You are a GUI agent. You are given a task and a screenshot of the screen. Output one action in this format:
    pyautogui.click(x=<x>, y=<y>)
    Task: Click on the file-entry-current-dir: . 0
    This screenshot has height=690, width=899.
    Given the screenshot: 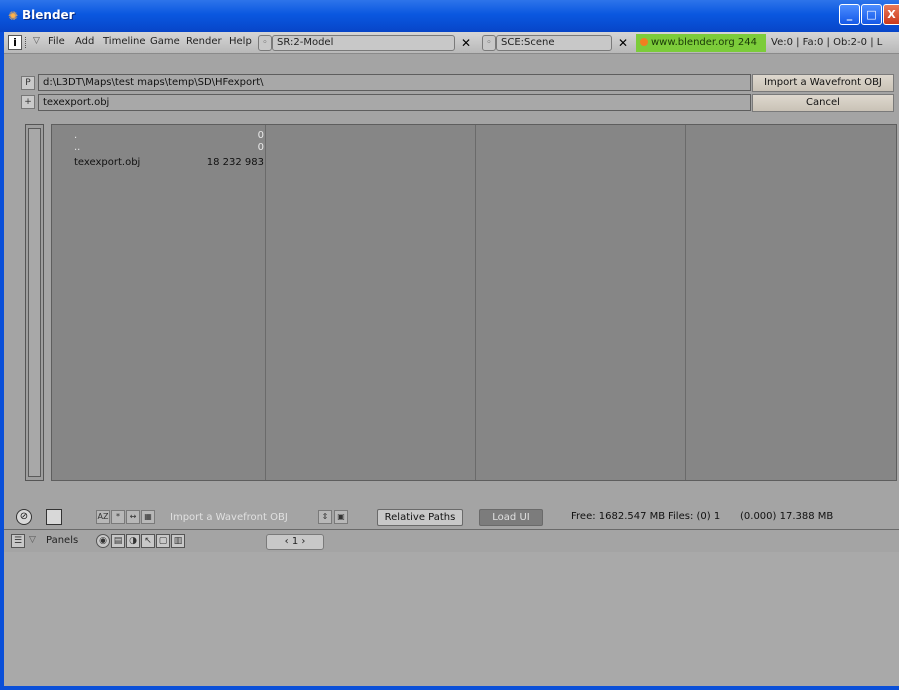 What is the action you would take?
    pyautogui.click(x=169, y=136)
    